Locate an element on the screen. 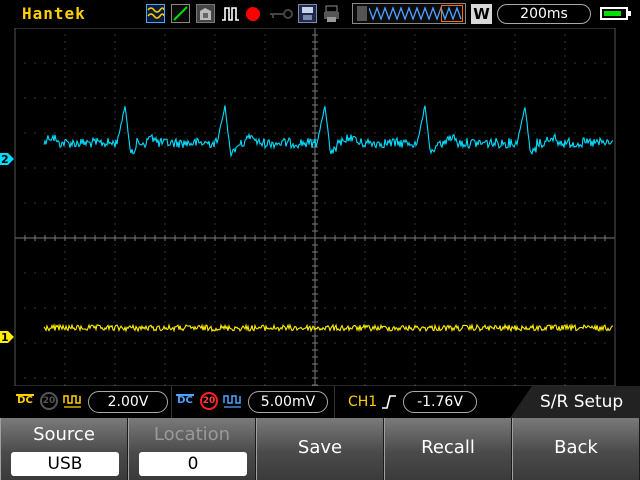 Image resolution: width=640 pixels, height=480 pixels. view-window-marker is located at coordinates (452, 13).